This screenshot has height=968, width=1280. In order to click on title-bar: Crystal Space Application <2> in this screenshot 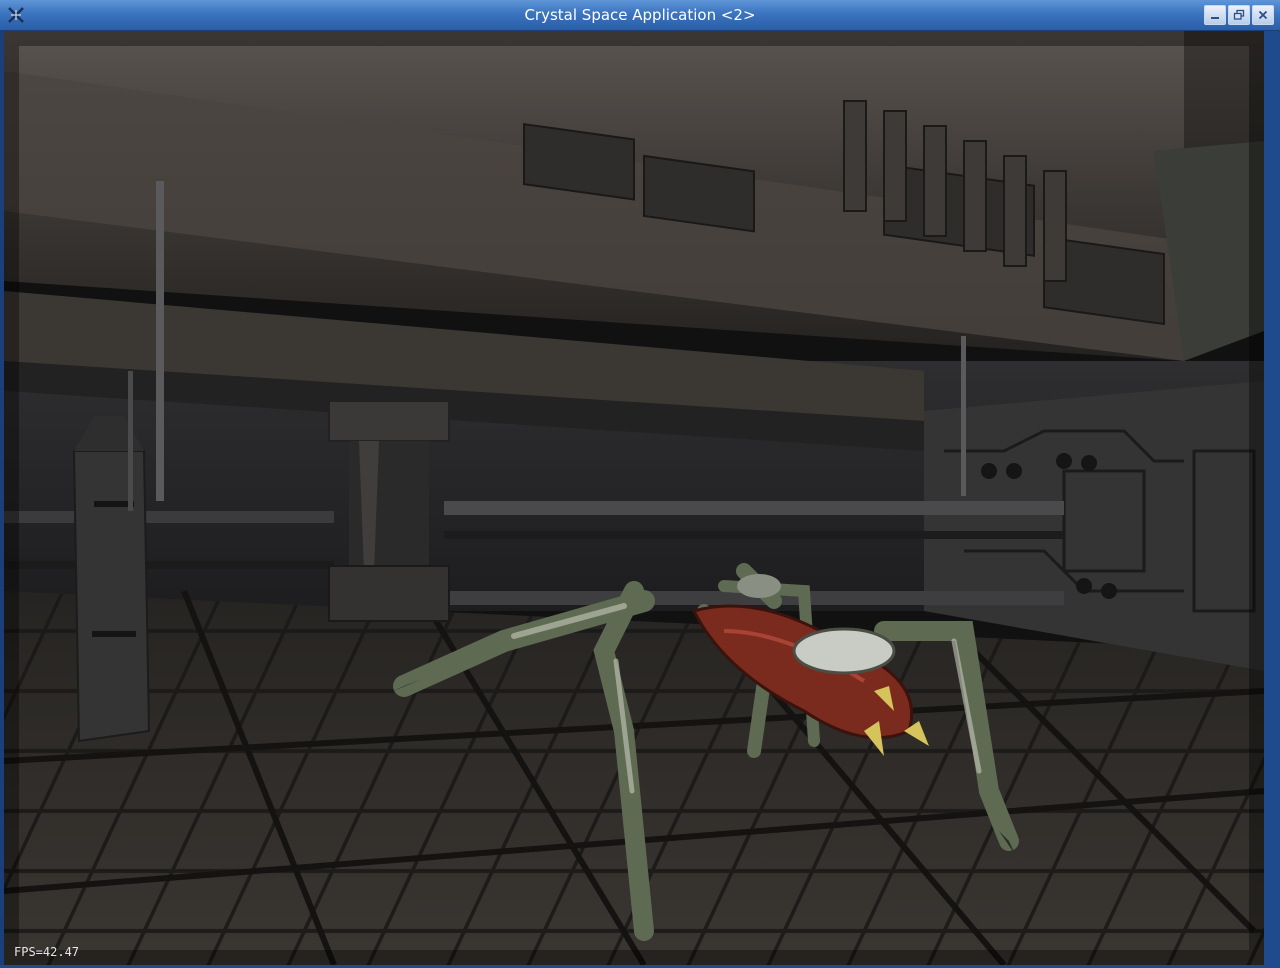, I will do `click(640, 15)`.